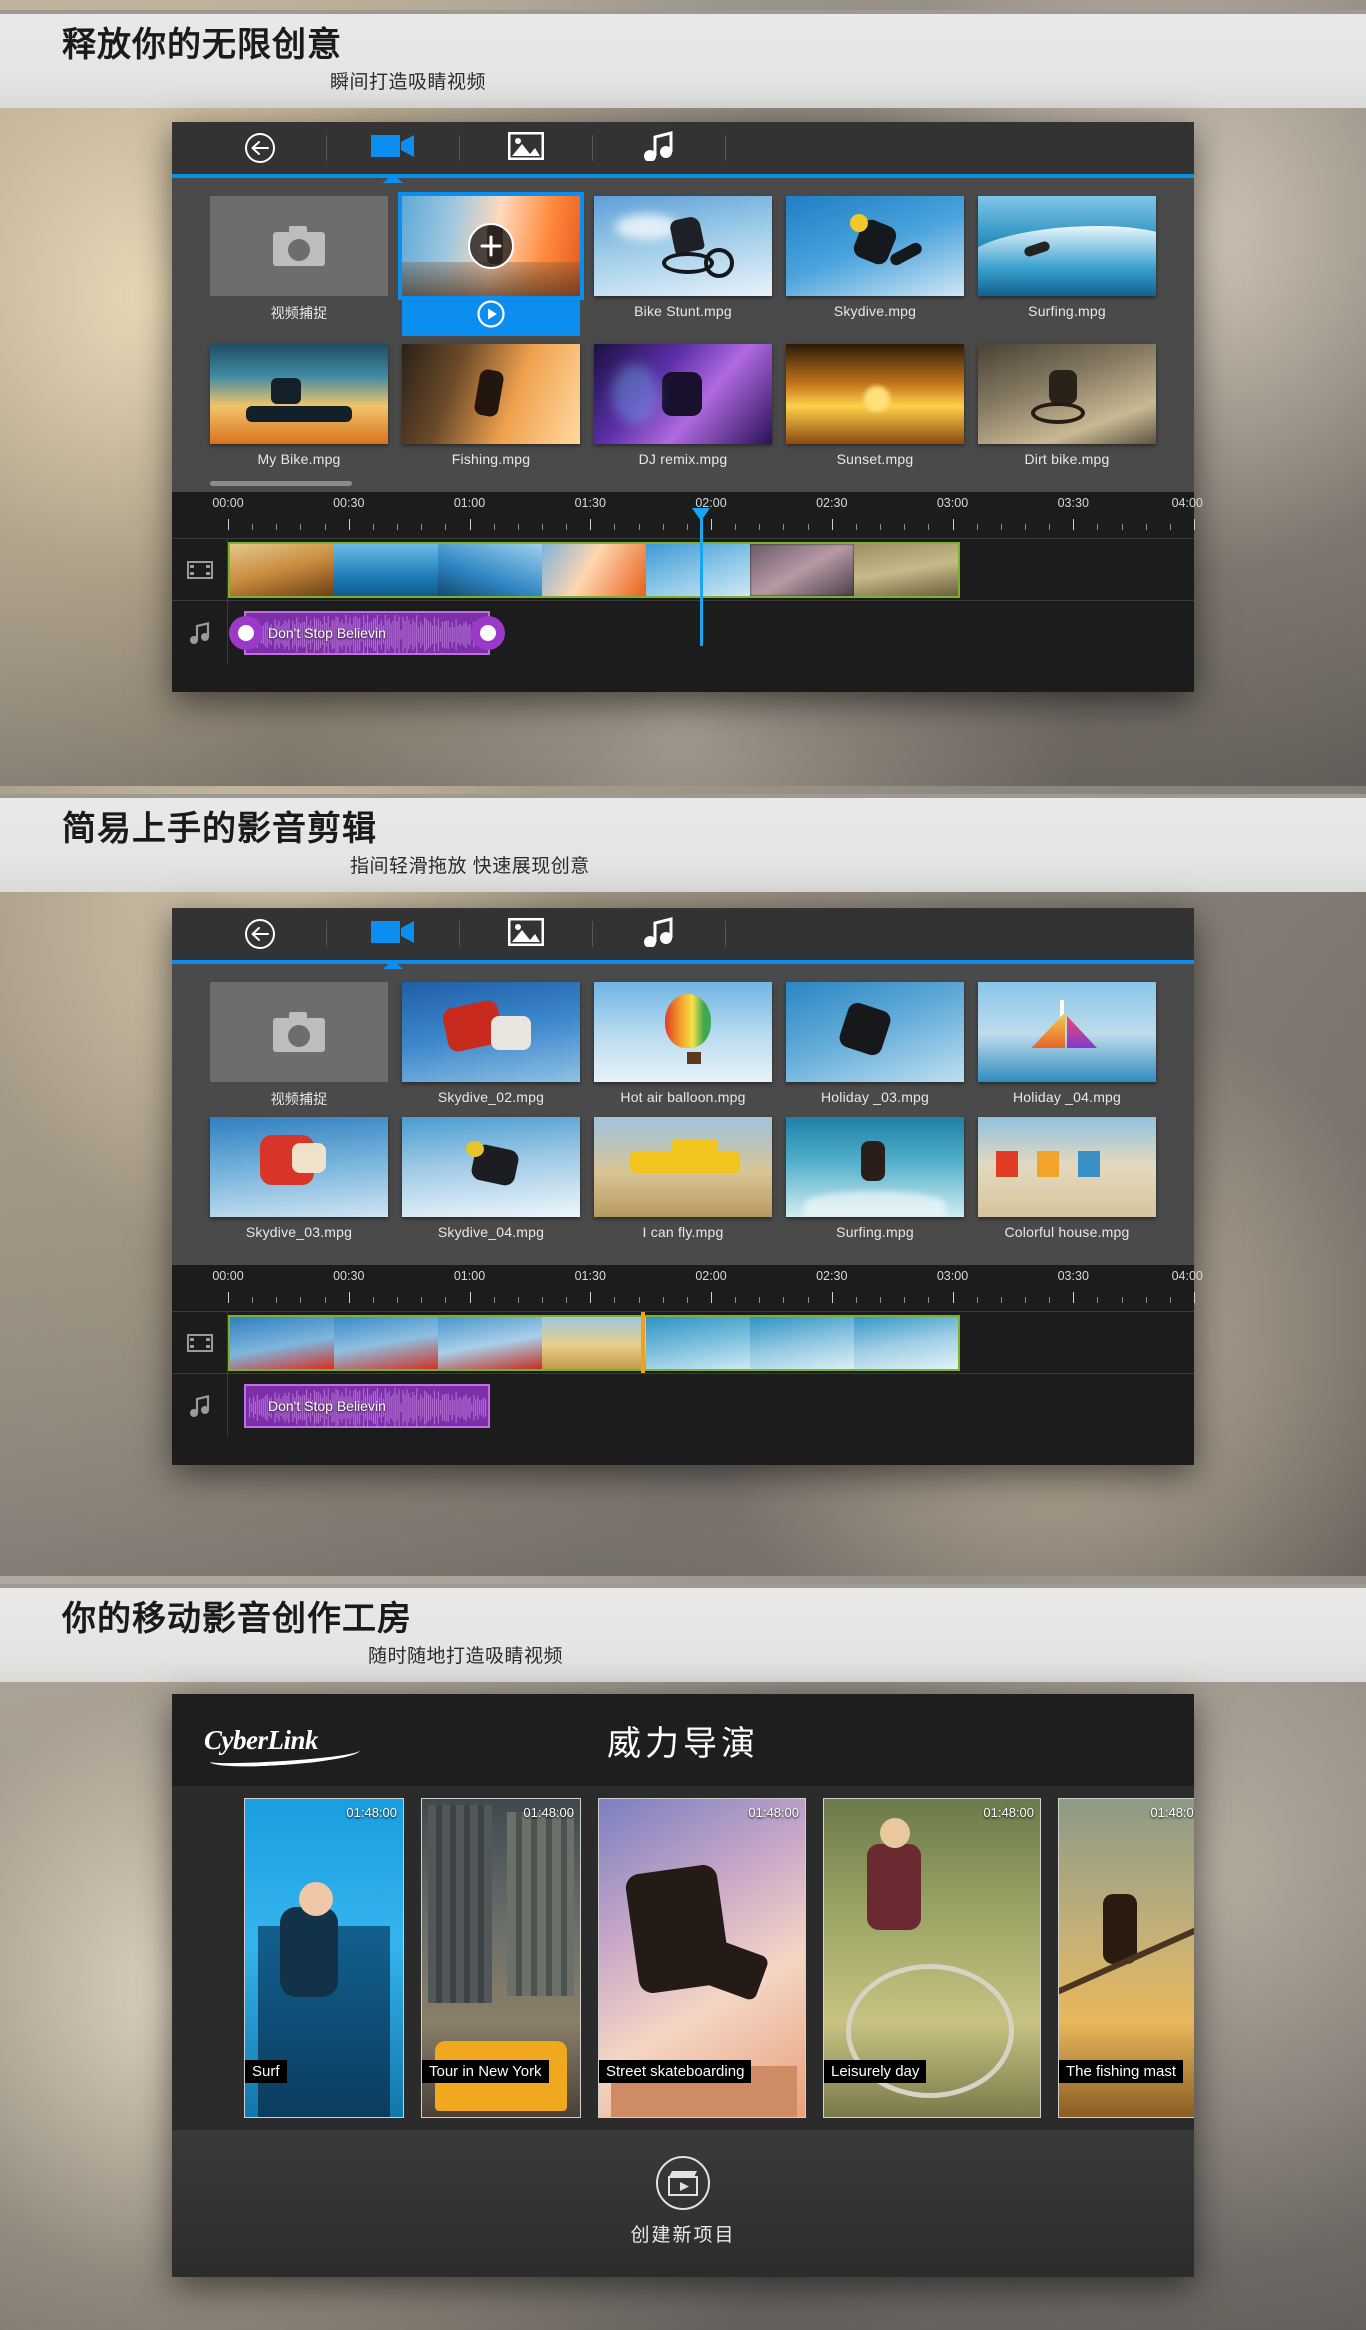 Image resolution: width=1366 pixels, height=2330 pixels. Describe the element at coordinates (299, 459) in the screenshot. I see `media-item-label: My Bike.mpg` at that location.